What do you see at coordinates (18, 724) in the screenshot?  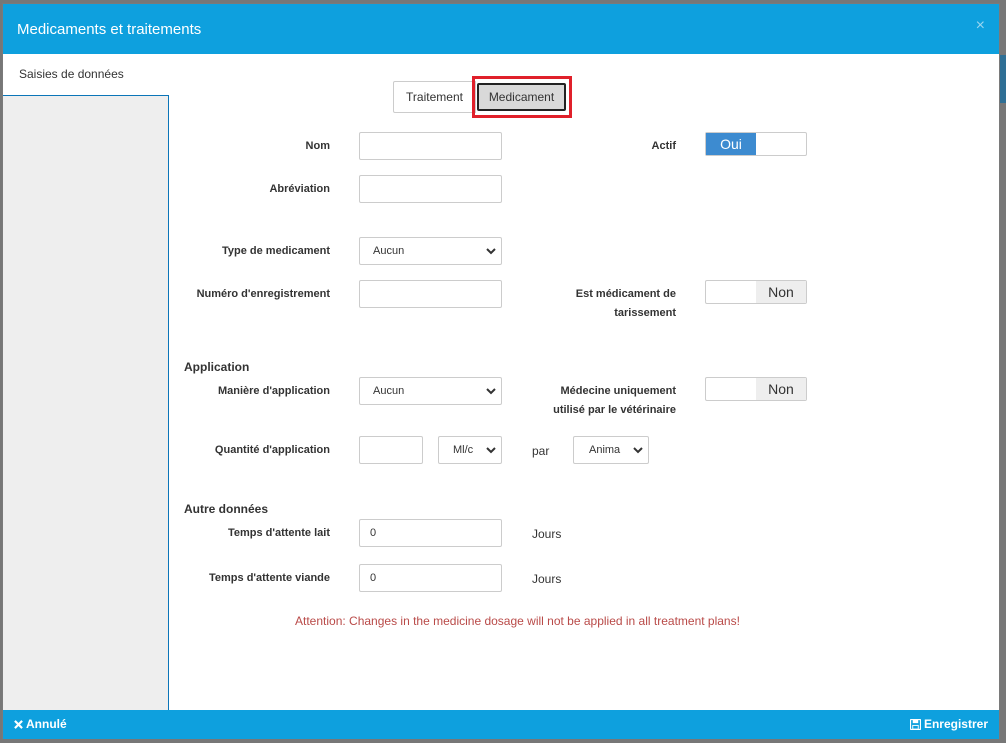 I see `times-icon` at bounding box center [18, 724].